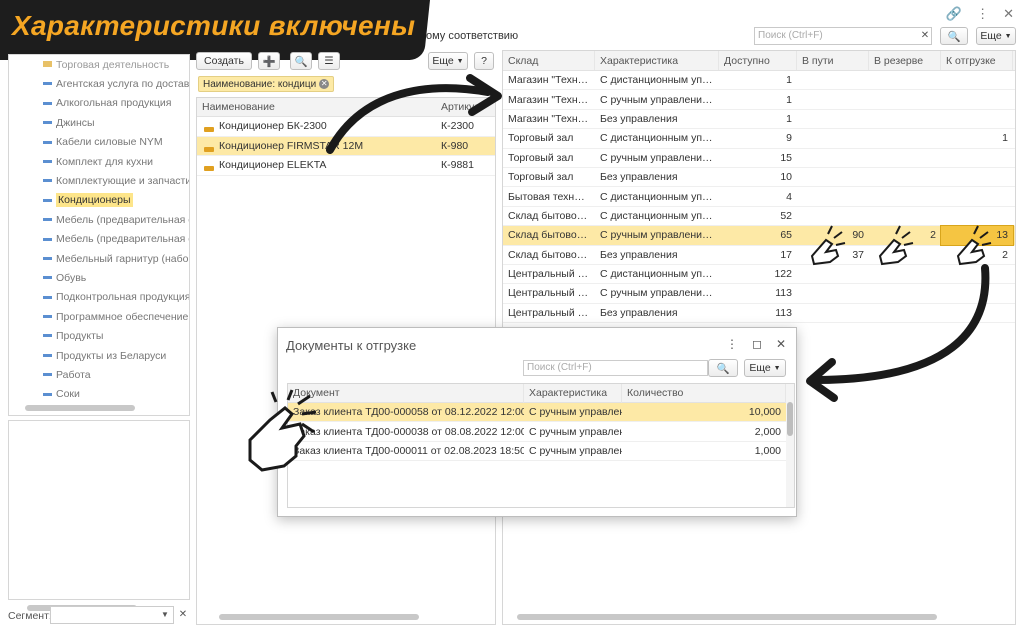  I want to click on dropdown-icon: ▼, so click(165, 615).